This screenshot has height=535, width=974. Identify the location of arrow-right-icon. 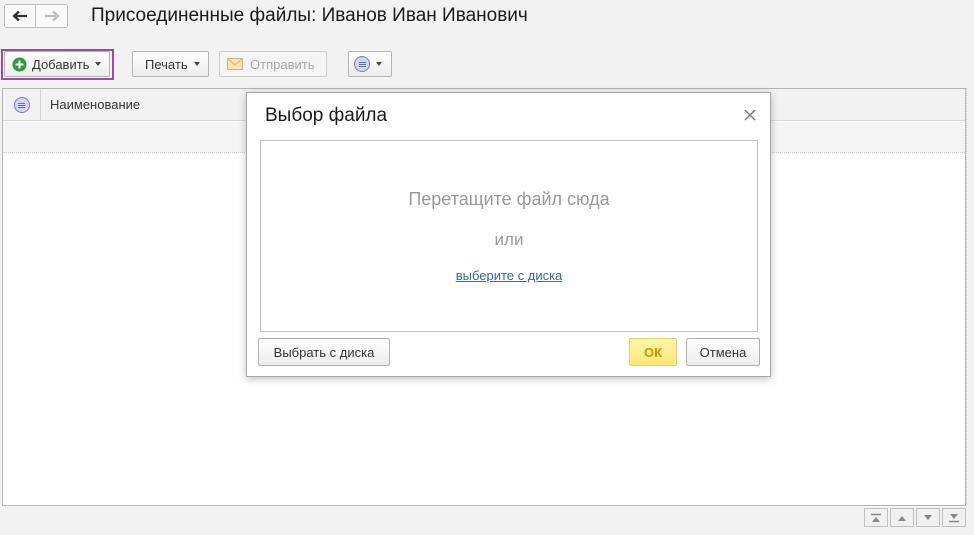
(52, 16).